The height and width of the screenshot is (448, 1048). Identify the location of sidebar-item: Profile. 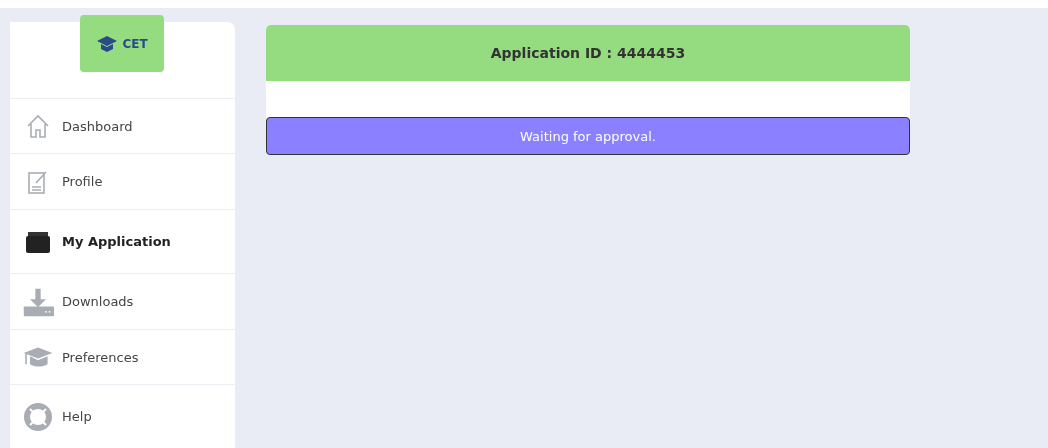
(122, 182).